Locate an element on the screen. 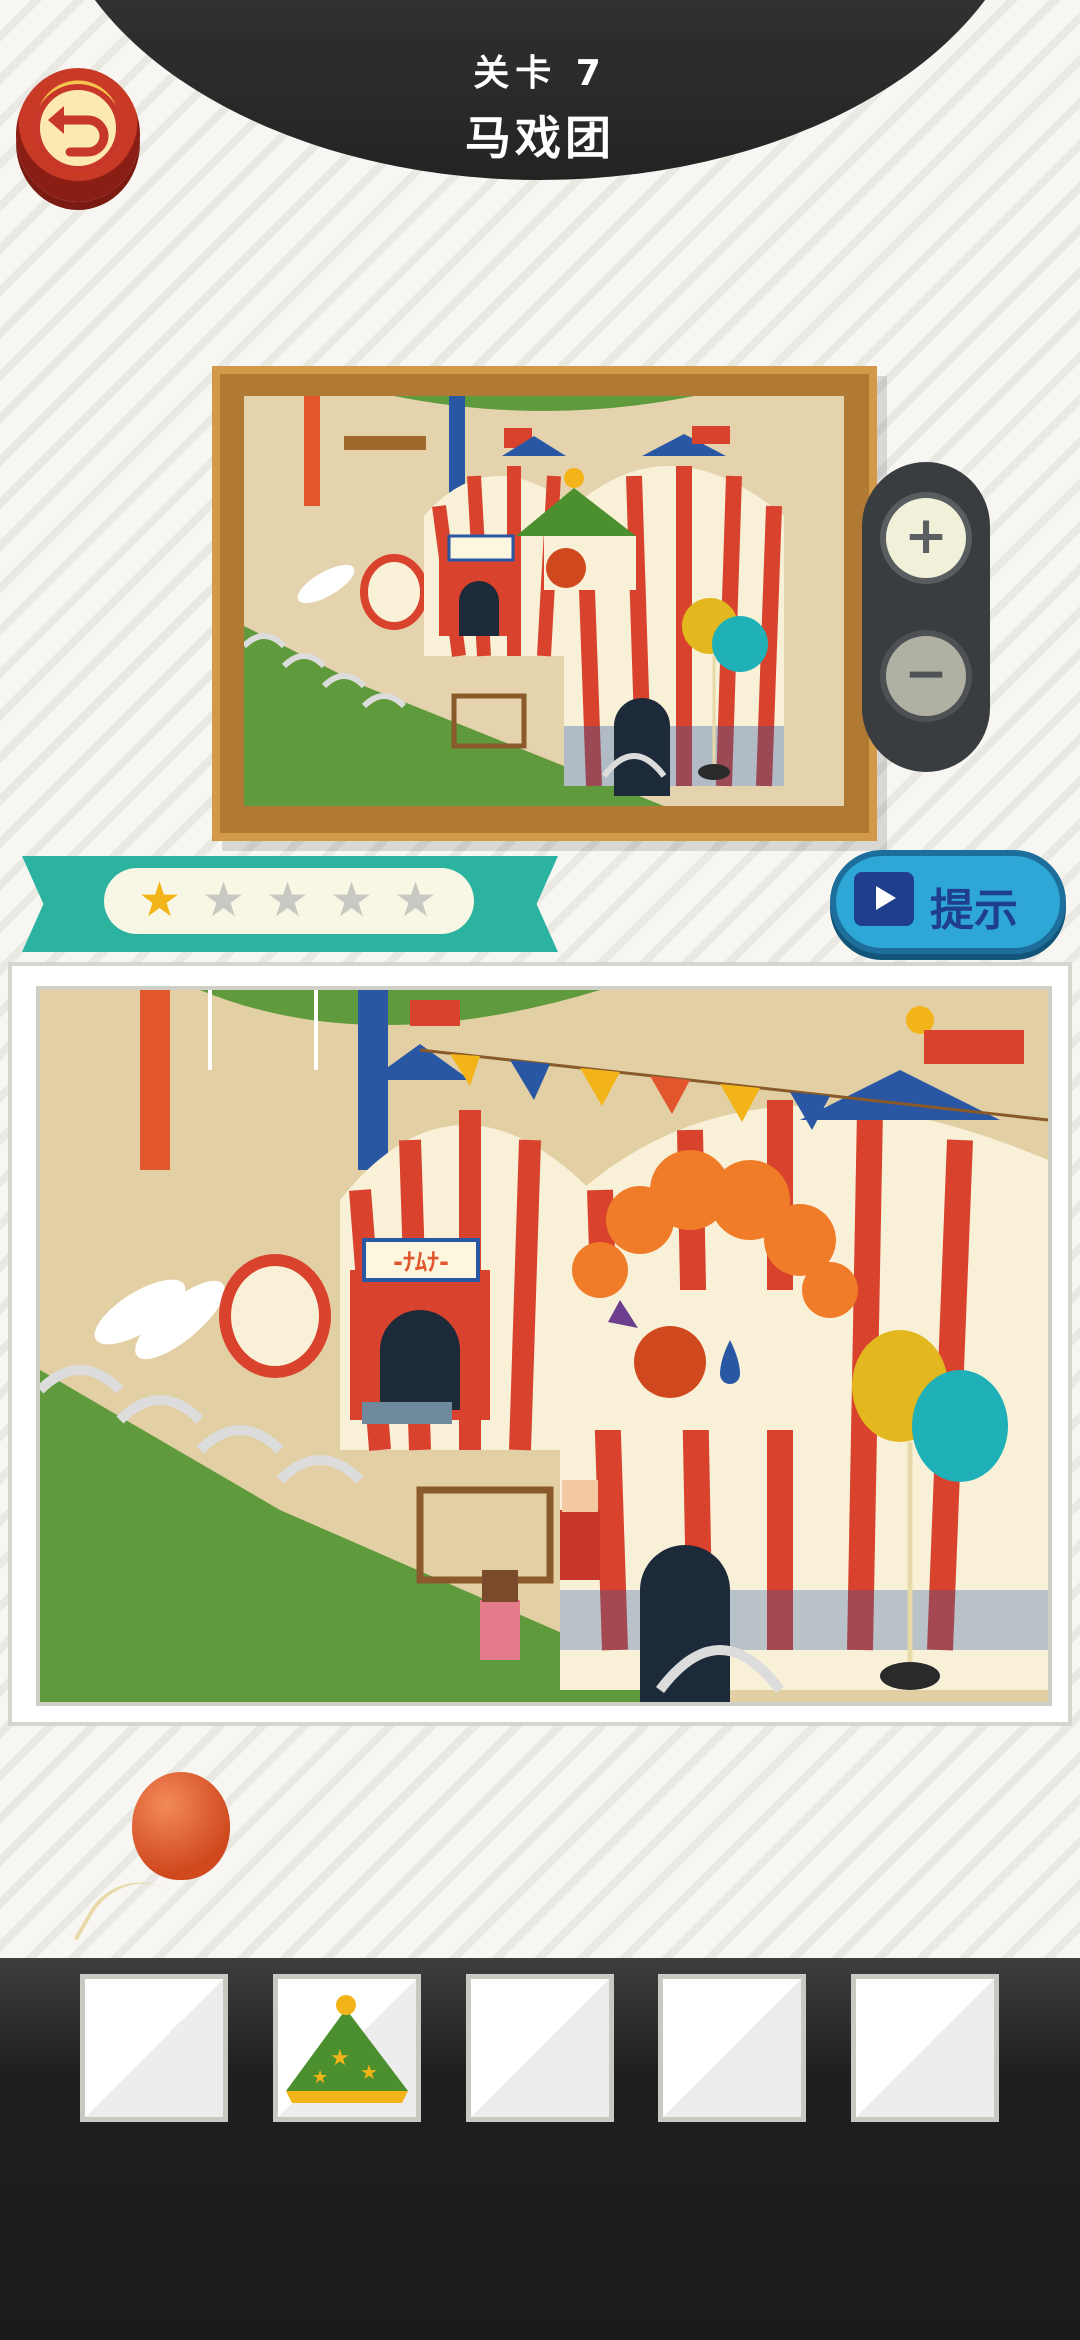 The image size is (1080, 2340). ticket-sign: -ﾅﾑﾅ- is located at coordinates (421, 1262).